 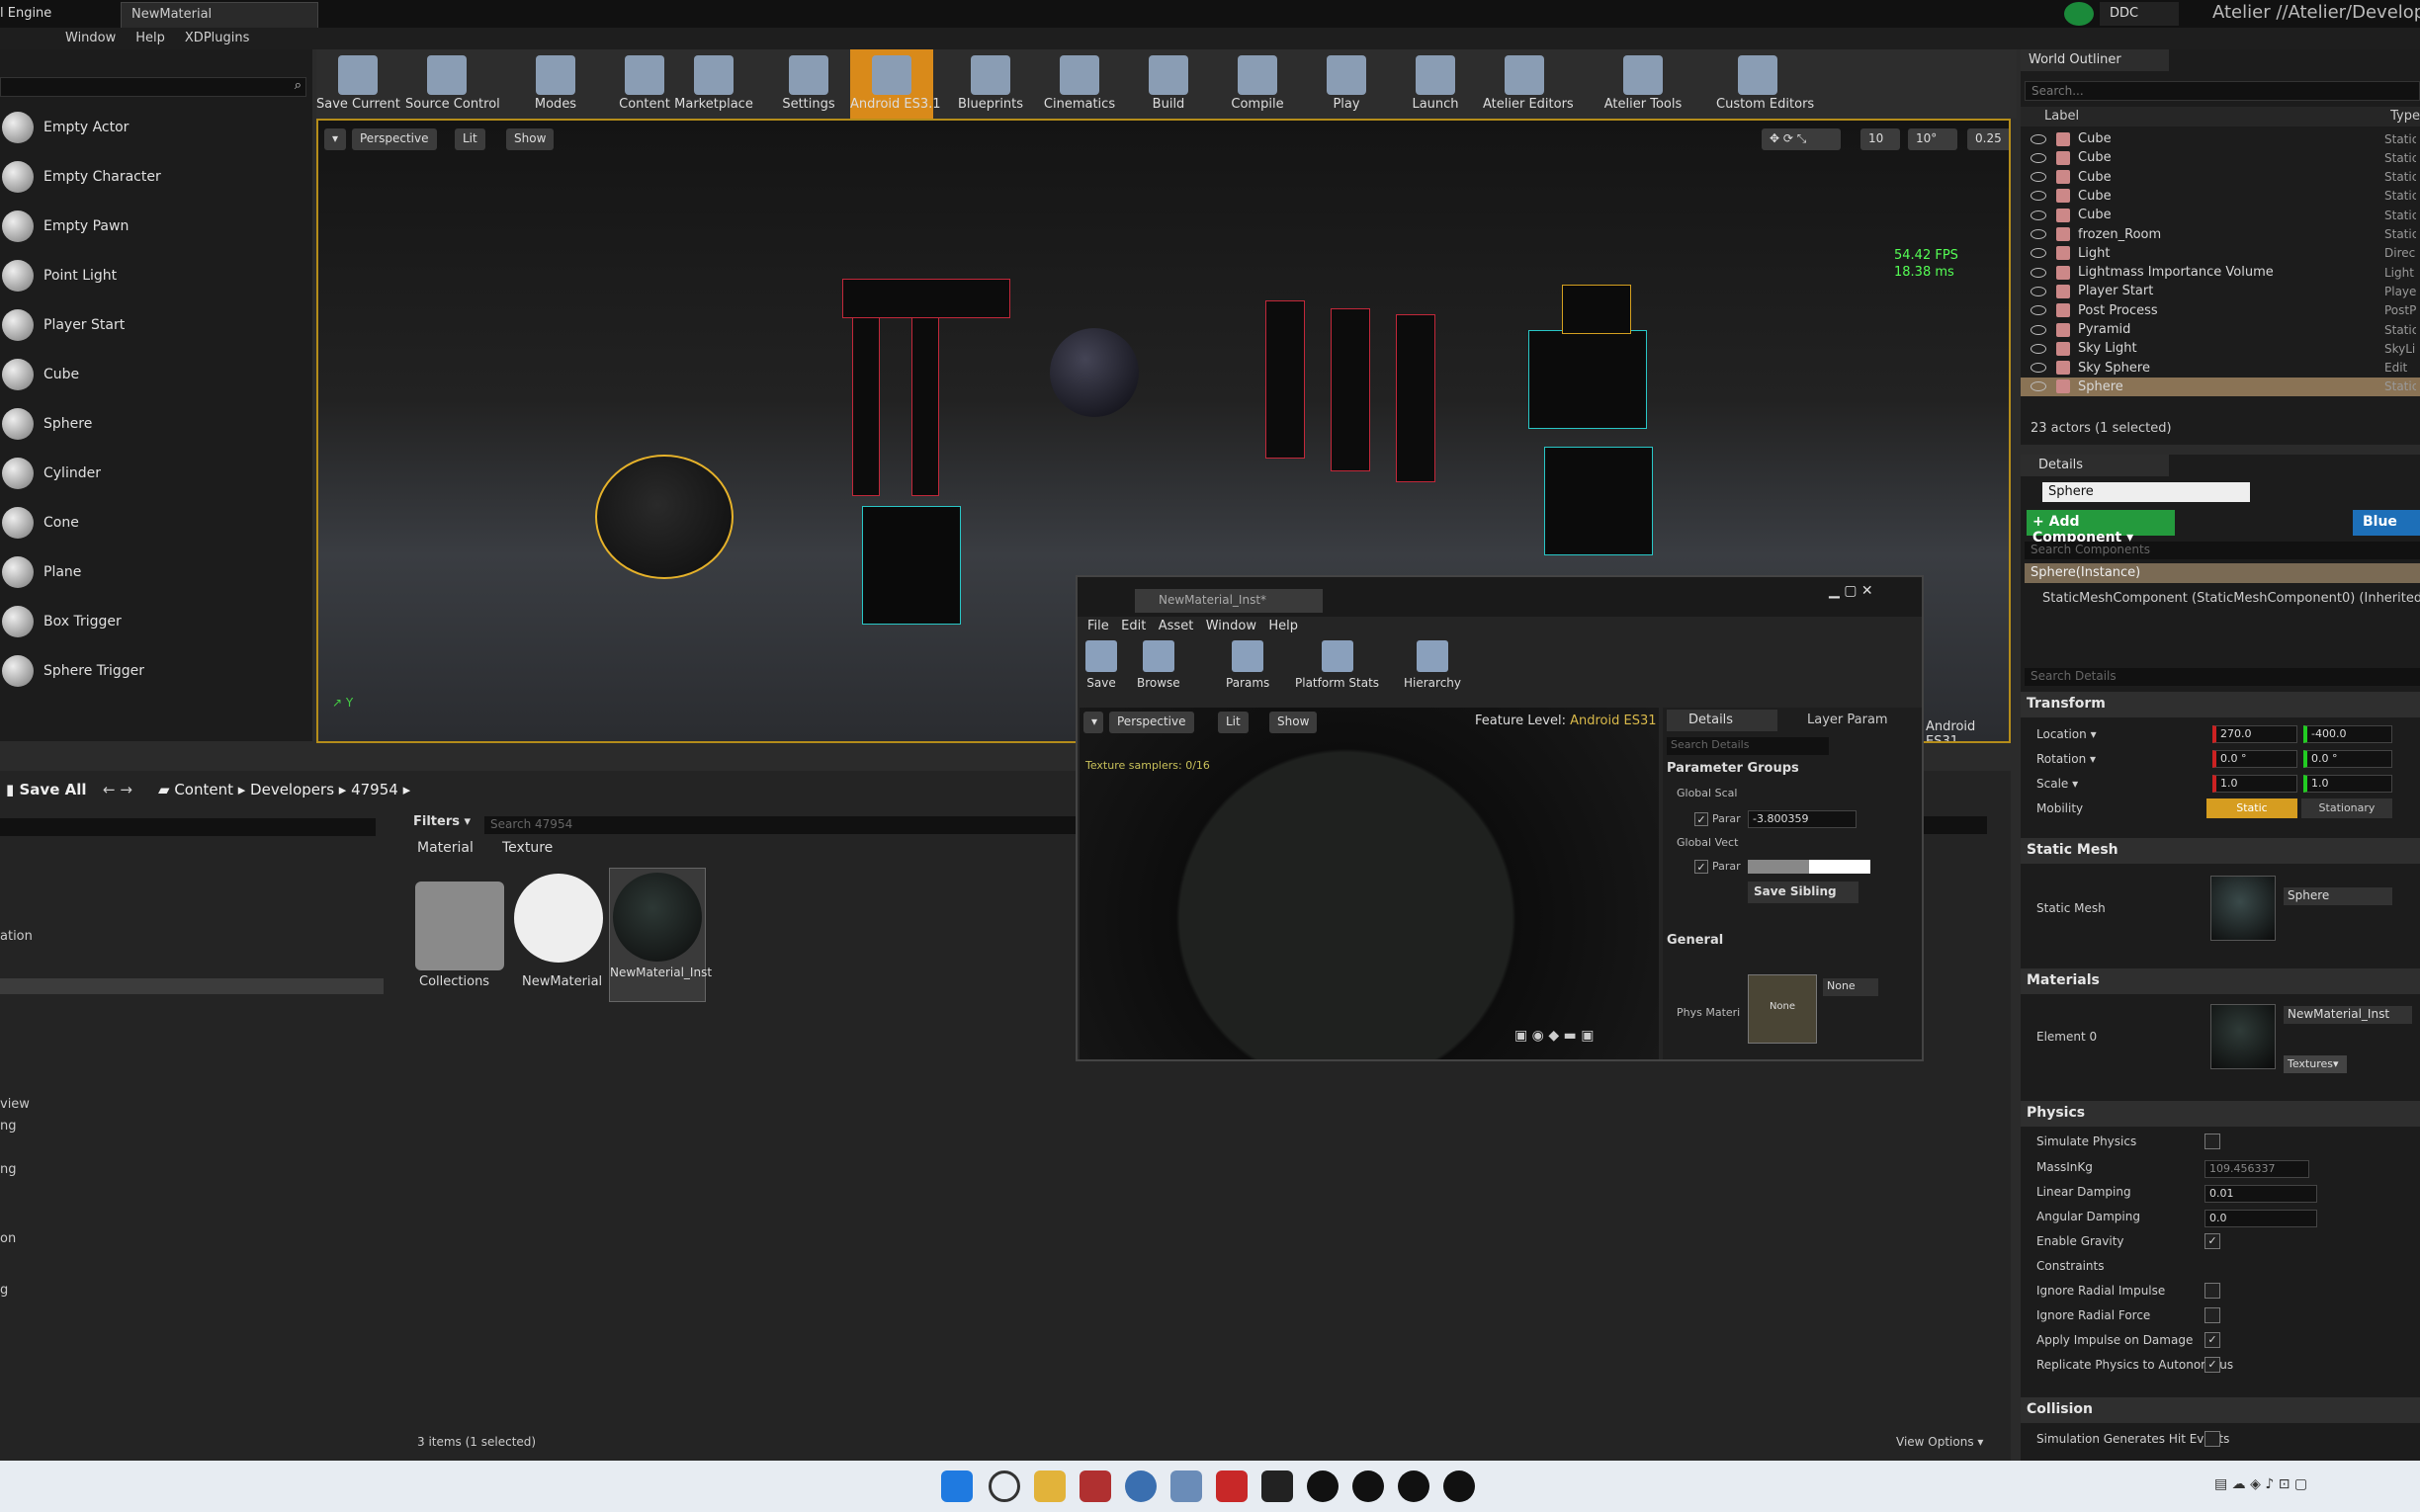 I want to click on scale-label: Scale ▾, so click(x=2057, y=784).